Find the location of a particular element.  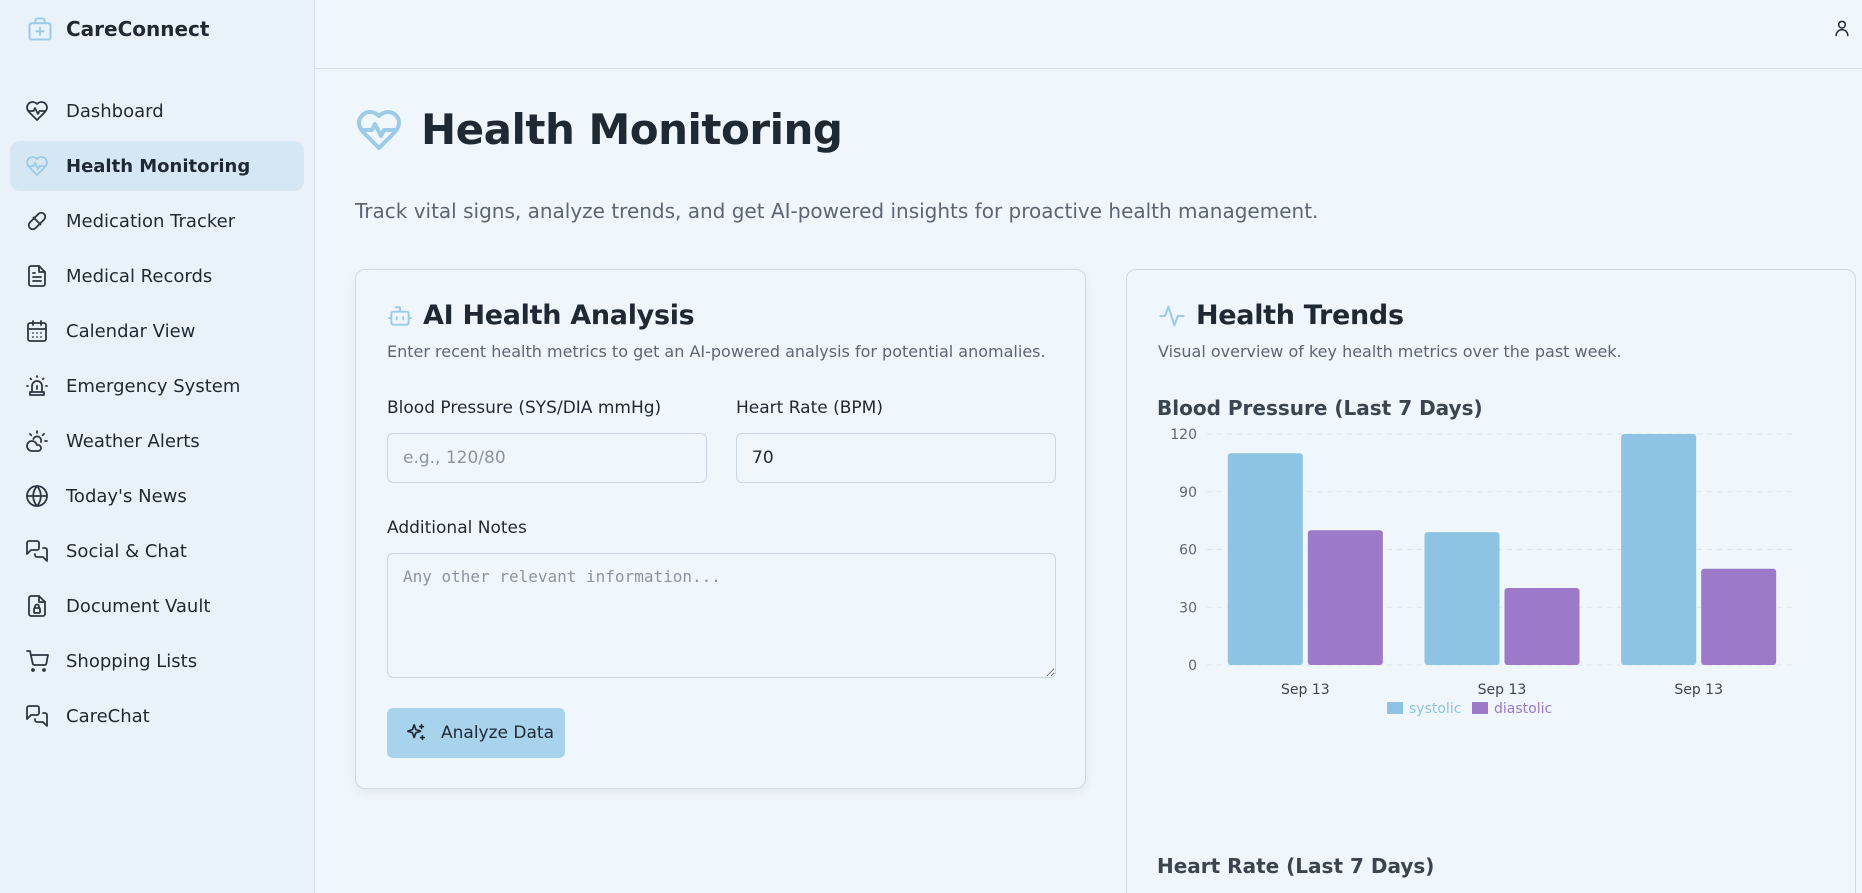

sidebar-item-label: Health Monitoring is located at coordinates (158, 166).